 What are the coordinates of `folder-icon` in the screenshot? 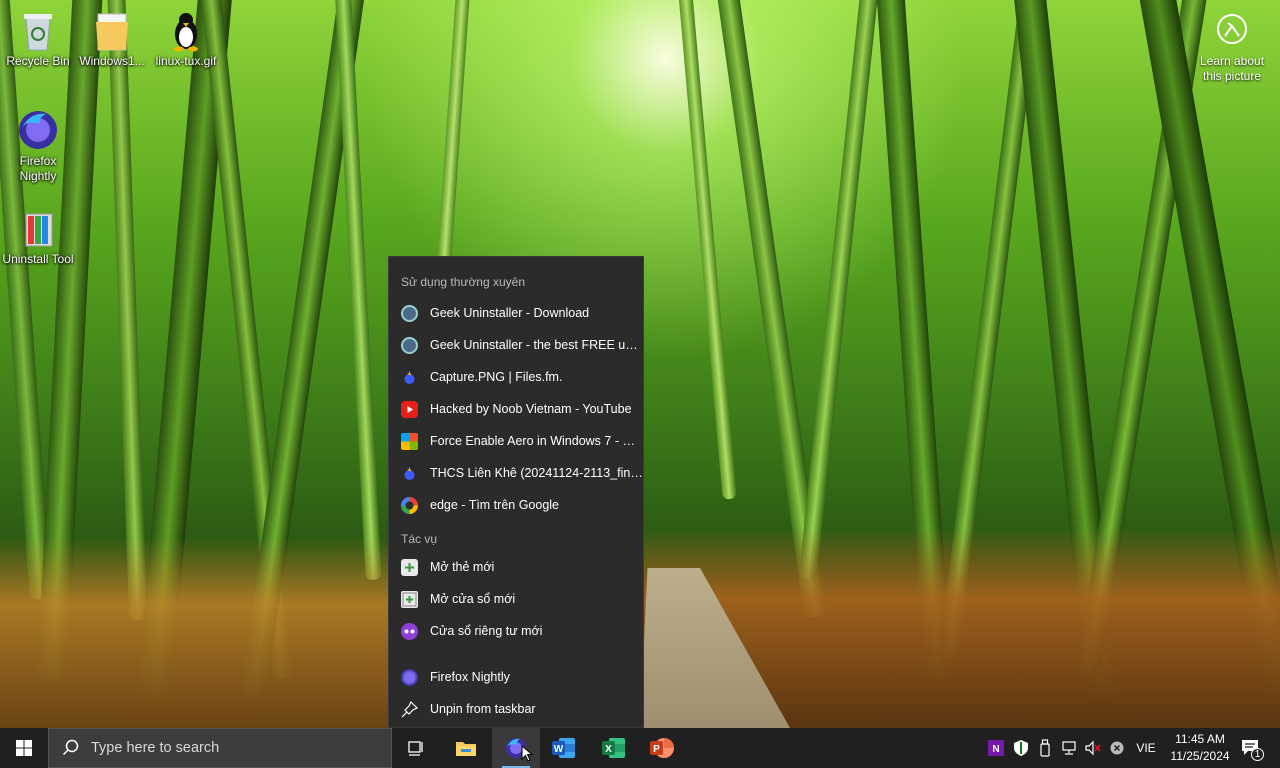 It's located at (112, 30).